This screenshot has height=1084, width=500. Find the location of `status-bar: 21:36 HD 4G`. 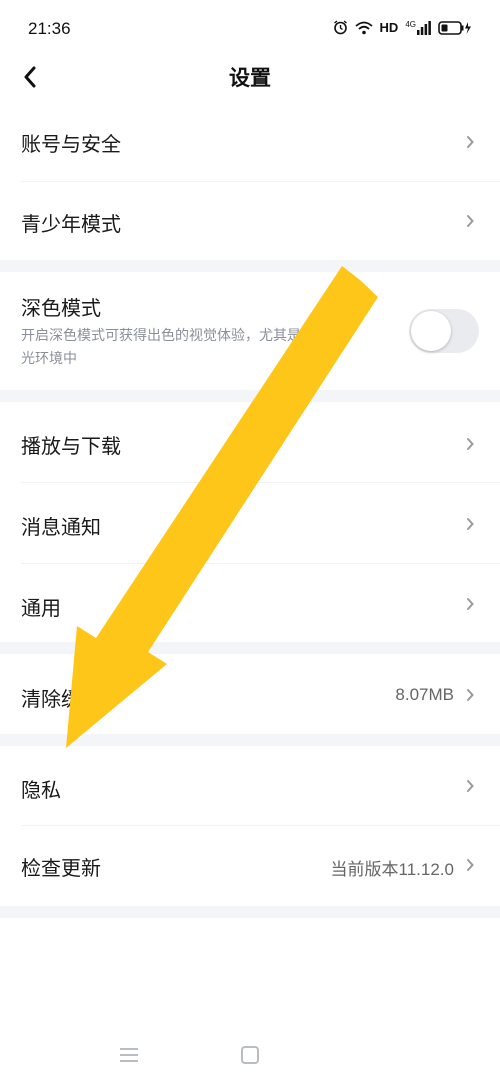

status-bar: 21:36 HD 4G is located at coordinates (250, 28).